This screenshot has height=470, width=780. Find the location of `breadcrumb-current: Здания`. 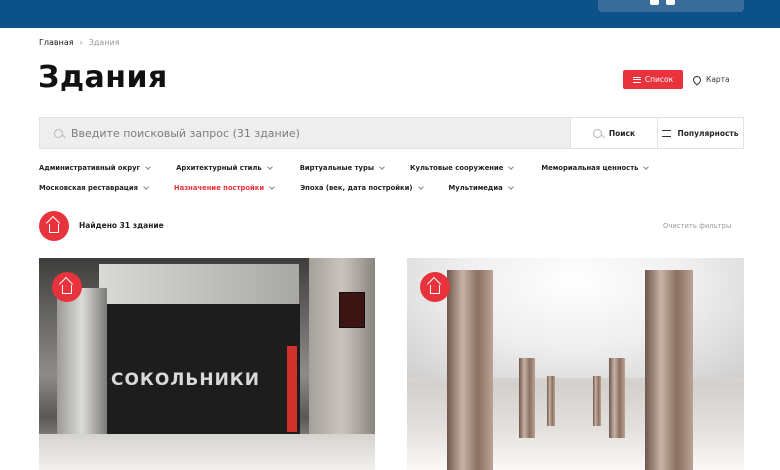

breadcrumb-current: Здания is located at coordinates (104, 42).